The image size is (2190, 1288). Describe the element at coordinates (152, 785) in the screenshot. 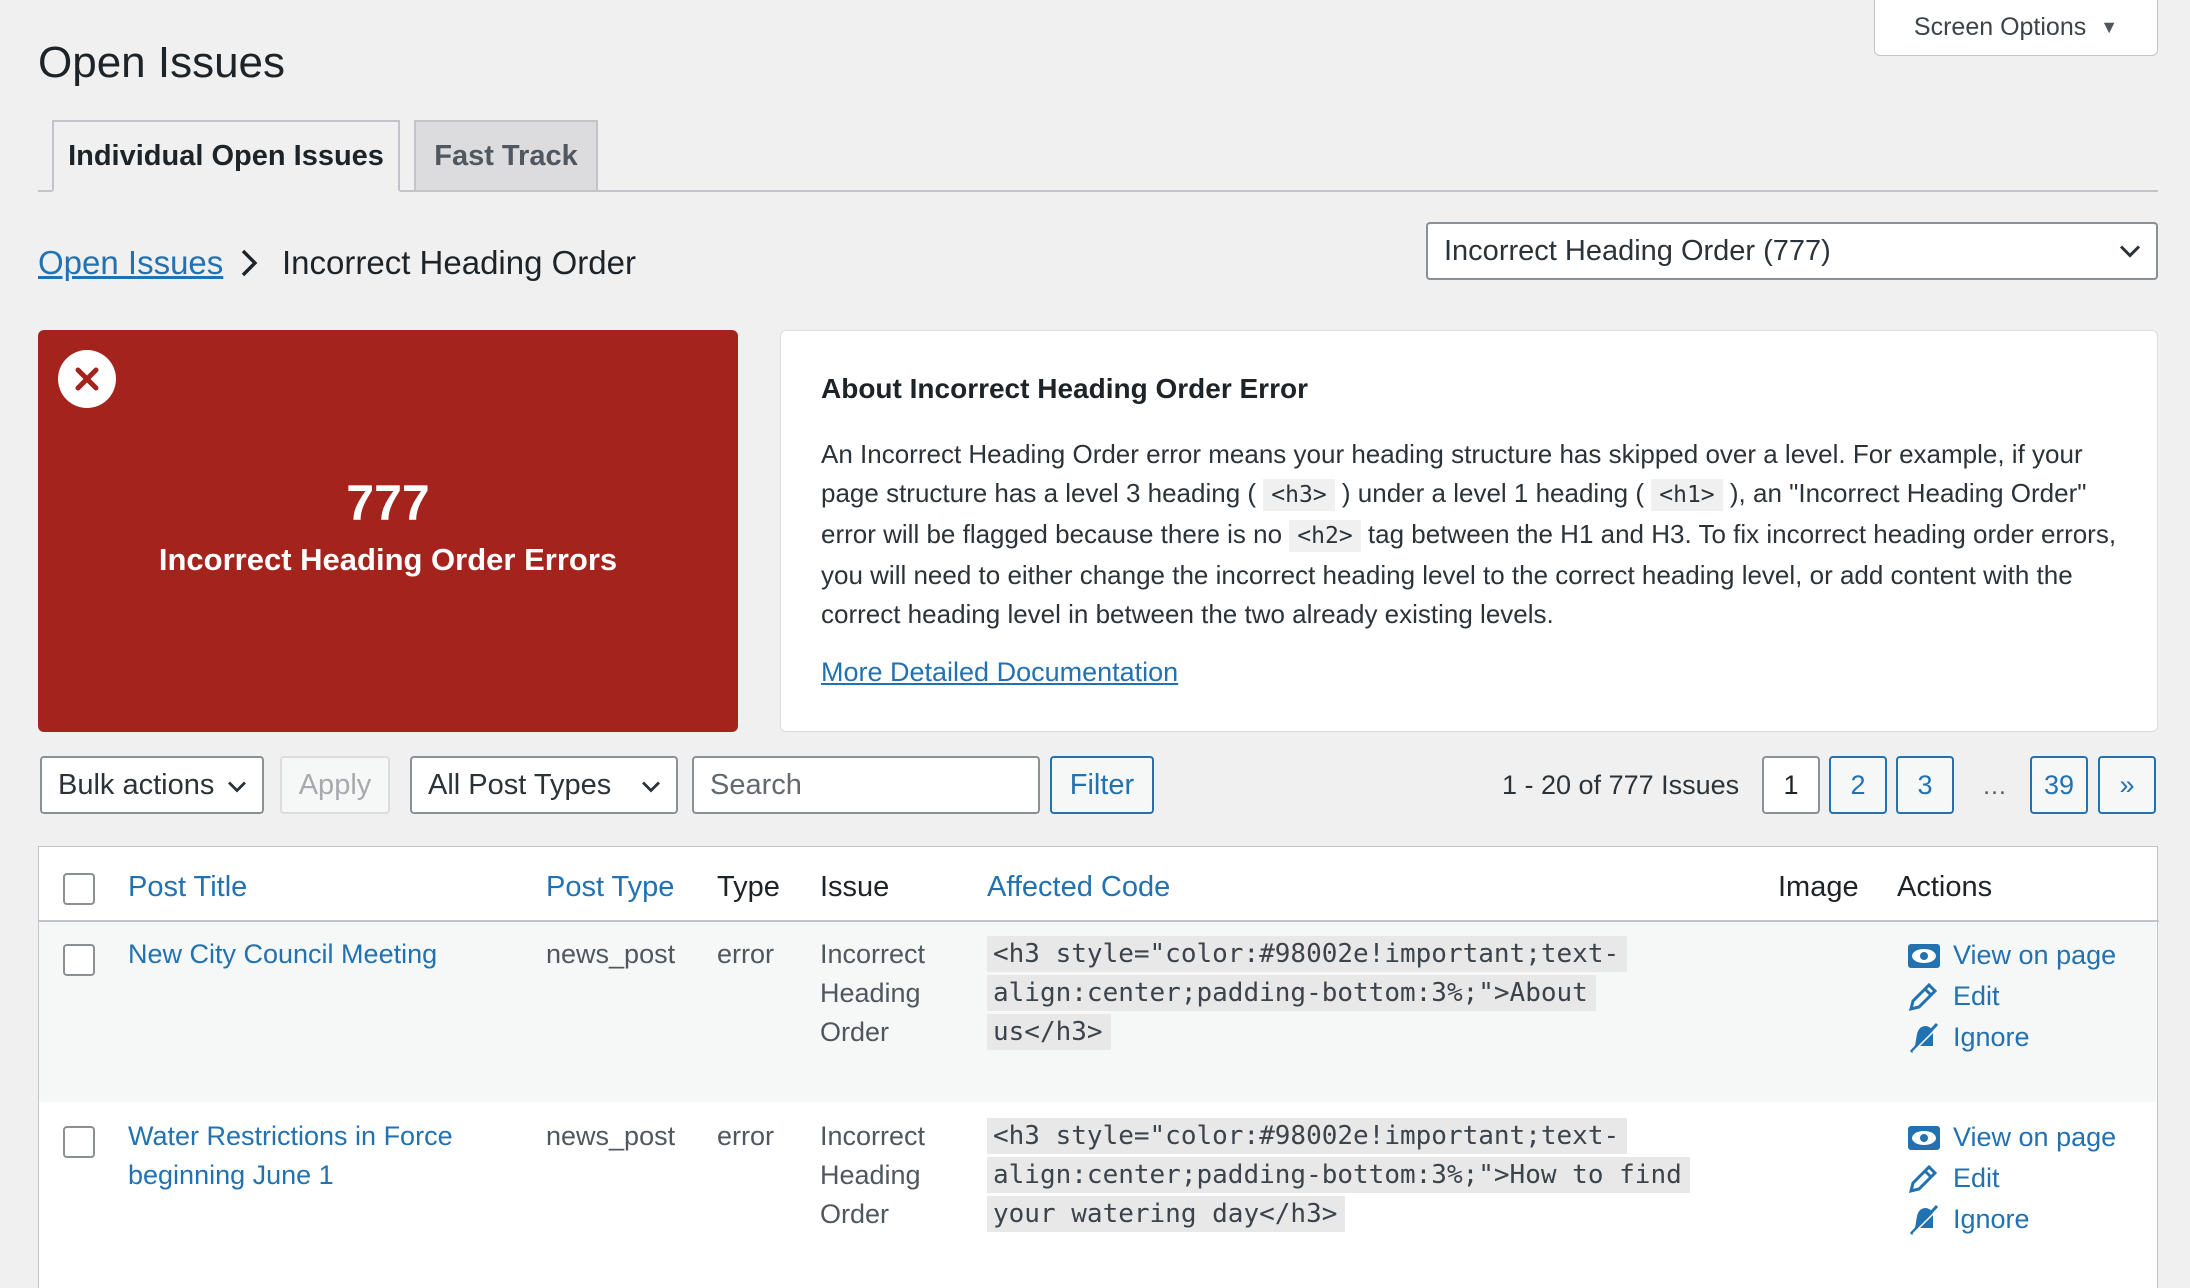

I see `bulk-actions-select: Bulk actions` at that location.